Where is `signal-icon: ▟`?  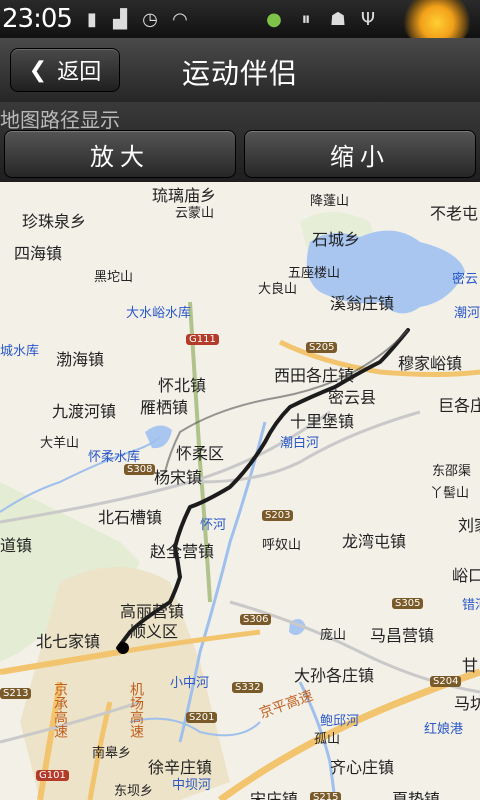 signal-icon: ▟ is located at coordinates (120, 19).